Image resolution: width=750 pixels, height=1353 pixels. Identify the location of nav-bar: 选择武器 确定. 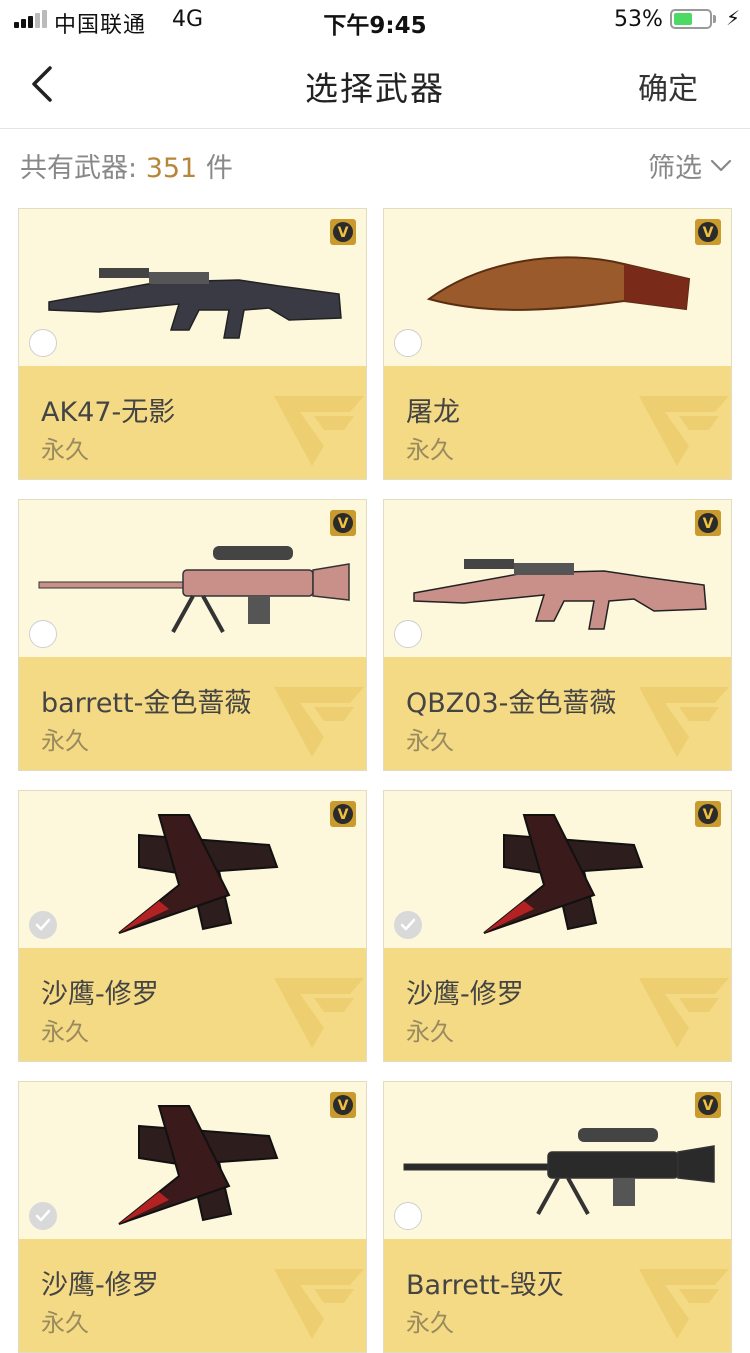
(375, 84).